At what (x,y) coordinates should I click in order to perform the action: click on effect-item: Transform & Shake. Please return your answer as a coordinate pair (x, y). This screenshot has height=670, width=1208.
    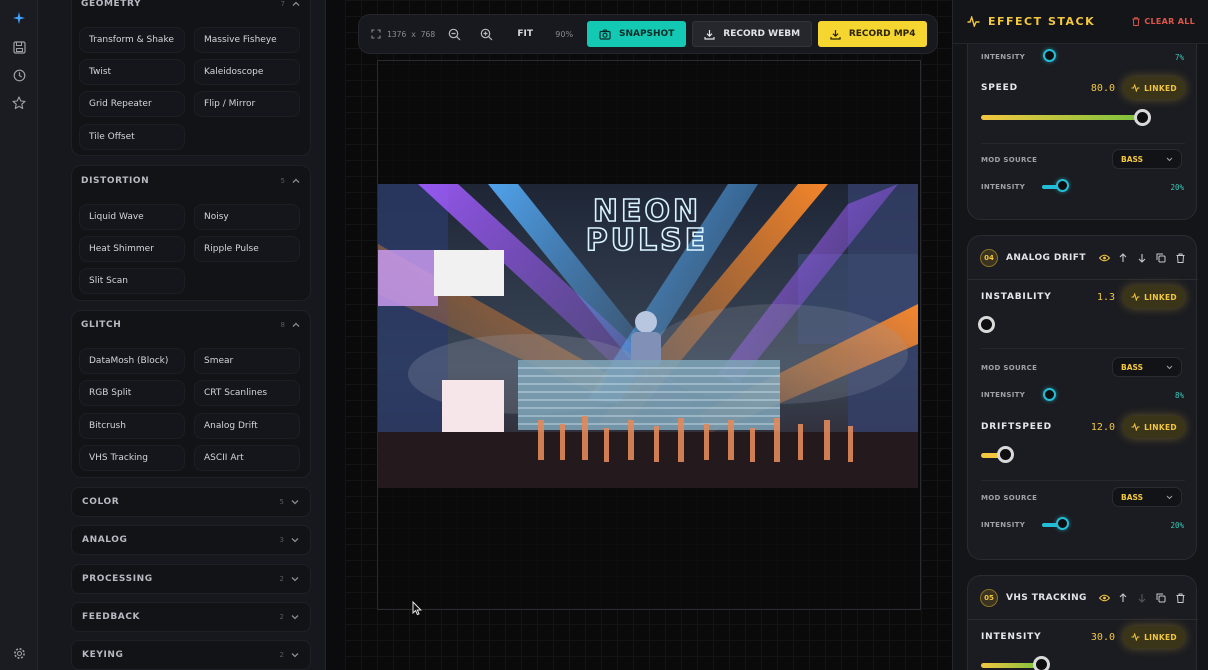
    Looking at the image, I should click on (132, 40).